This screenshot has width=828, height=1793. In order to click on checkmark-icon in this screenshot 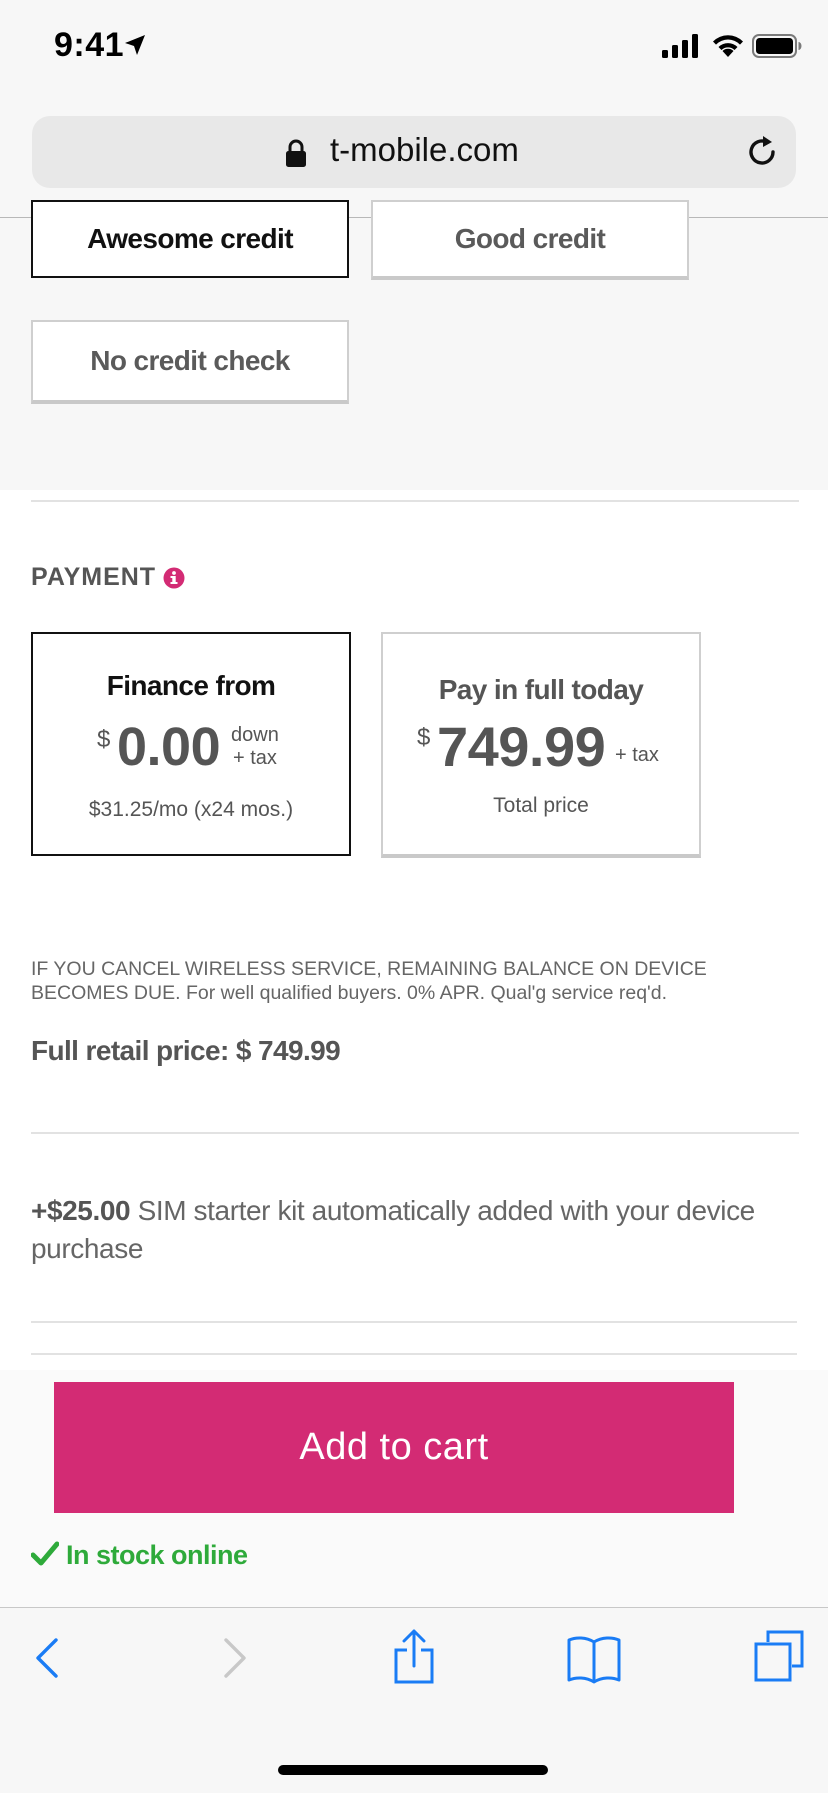, I will do `click(45, 1553)`.